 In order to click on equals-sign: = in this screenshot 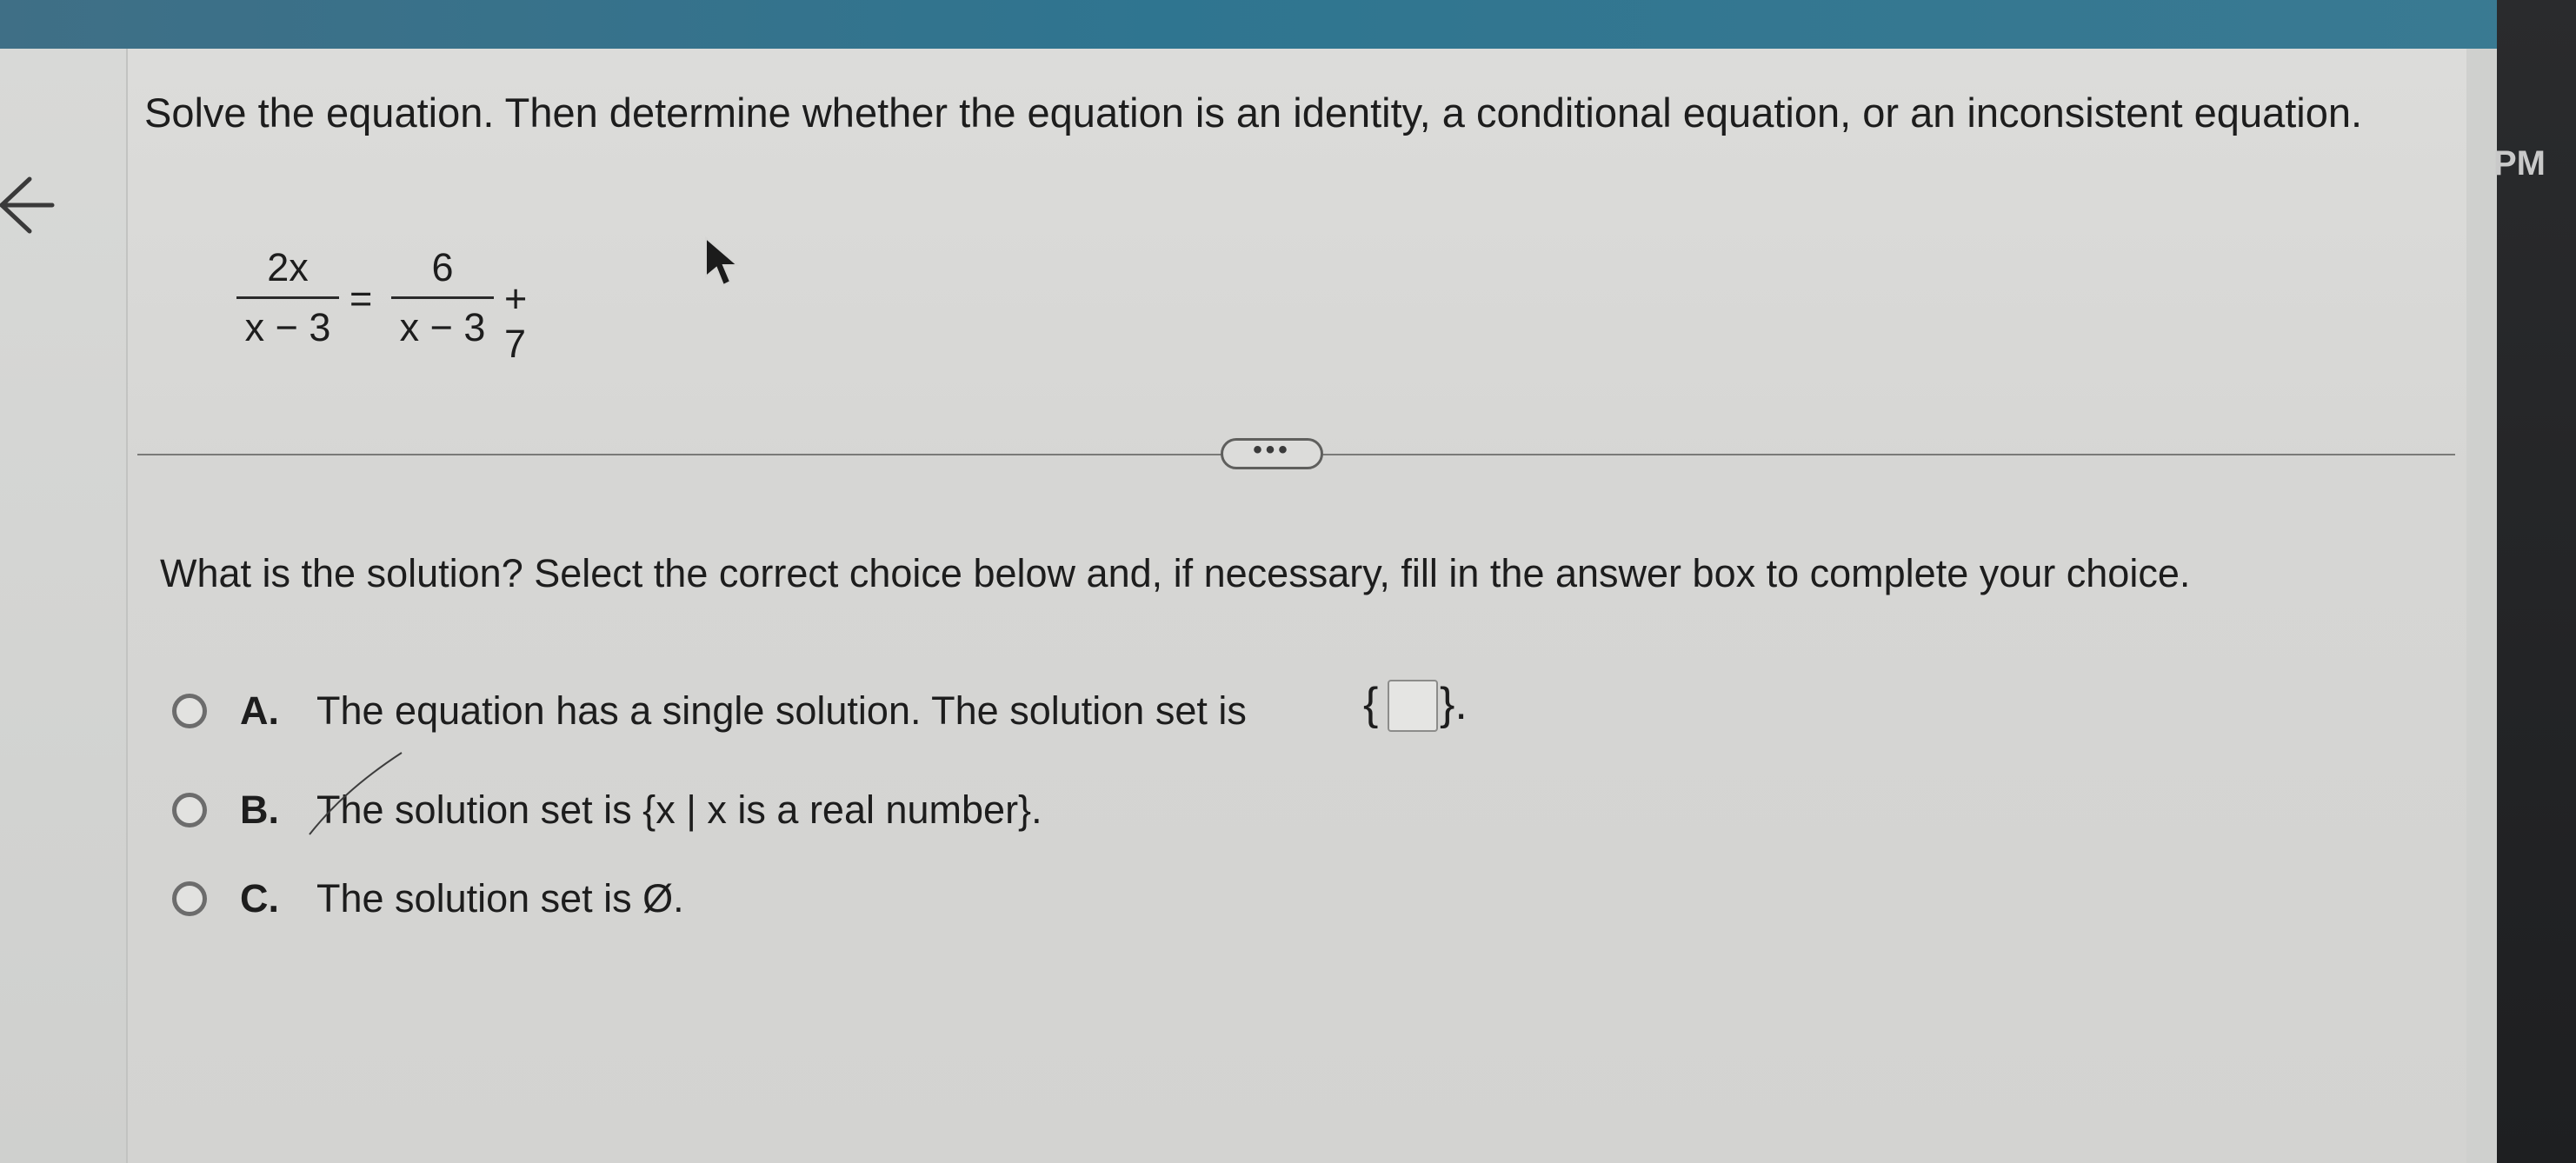, I will do `click(361, 298)`.